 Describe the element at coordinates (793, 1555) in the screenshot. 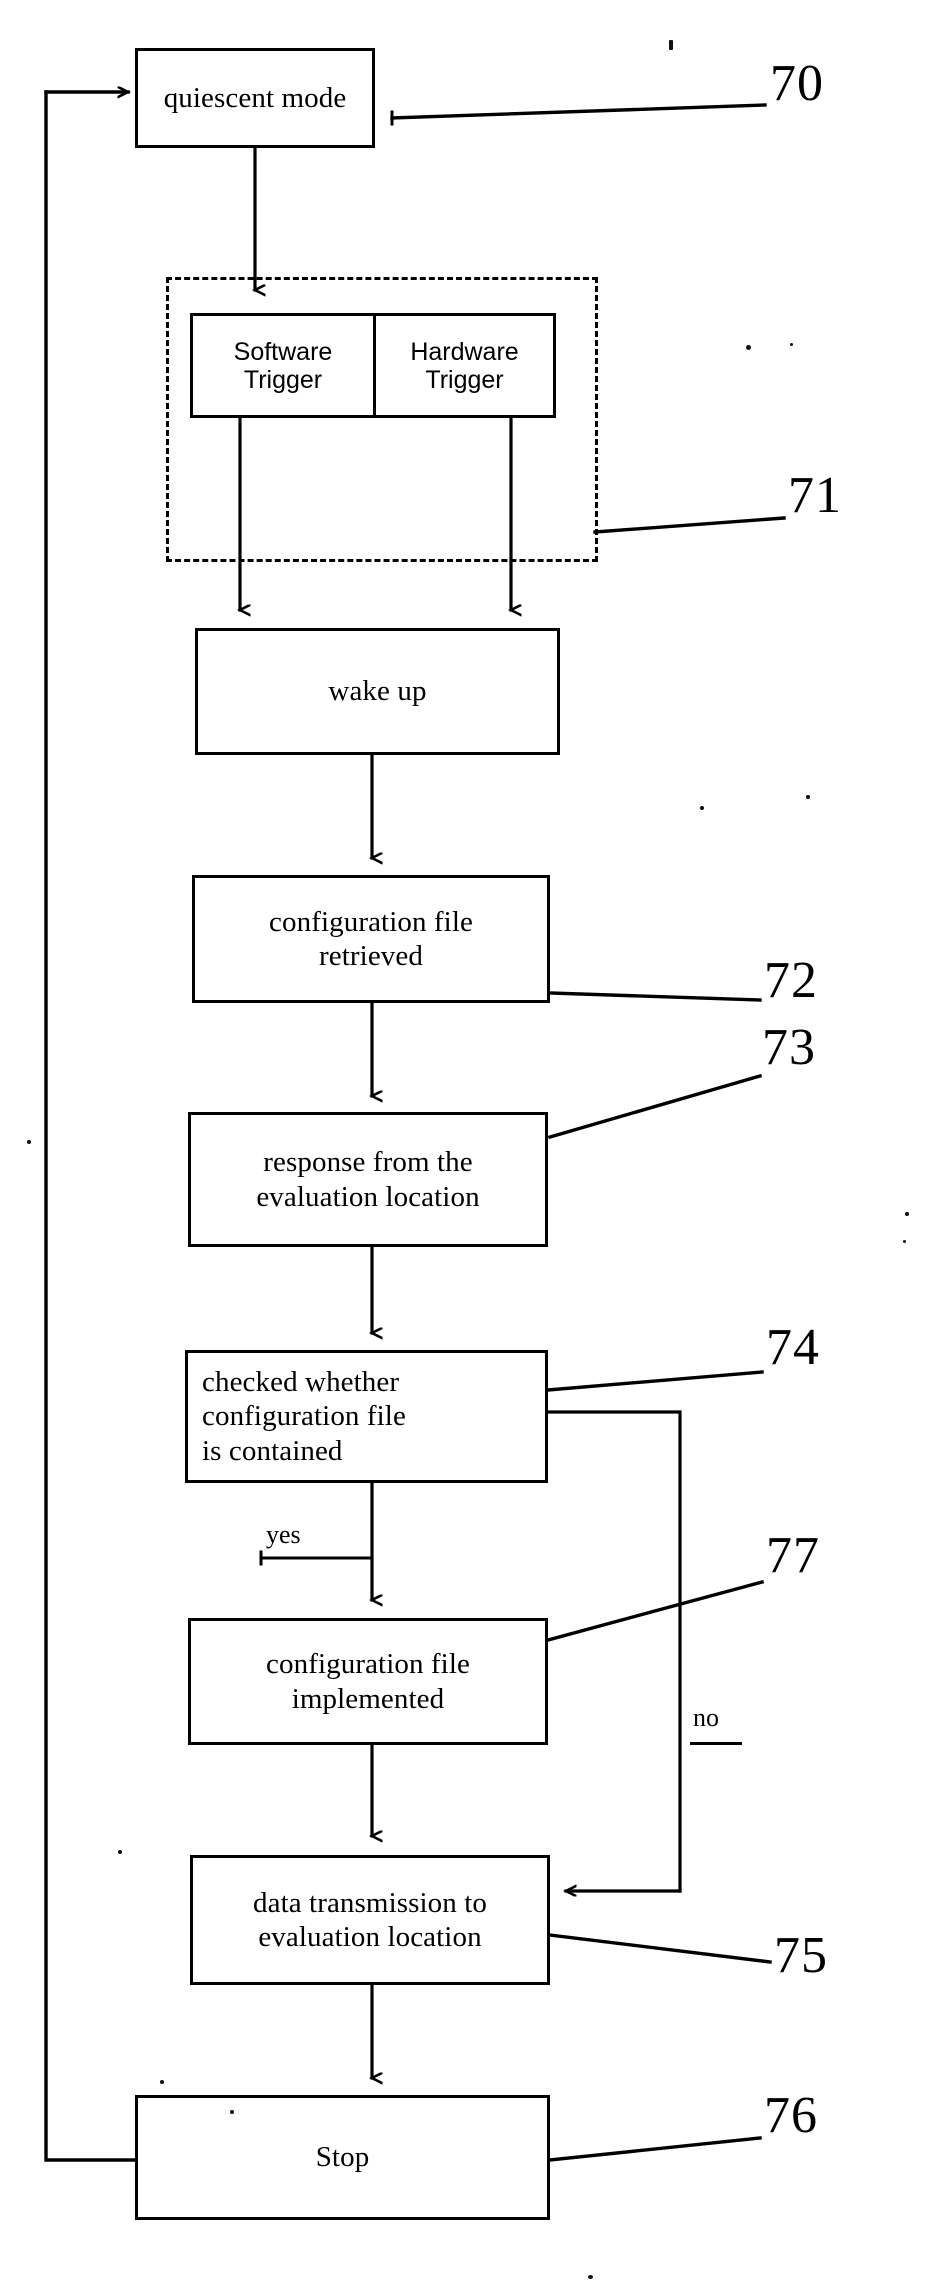

I see `ref-numeral-77: 77` at that location.